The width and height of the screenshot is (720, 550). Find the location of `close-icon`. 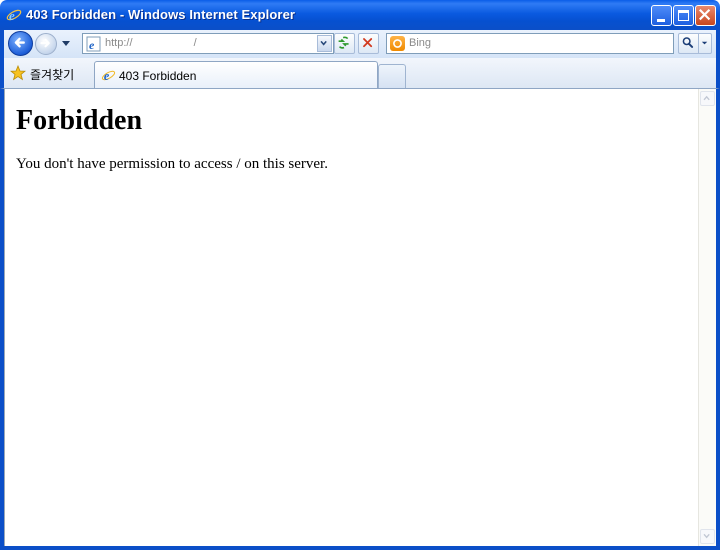

close-icon is located at coordinates (704, 14).